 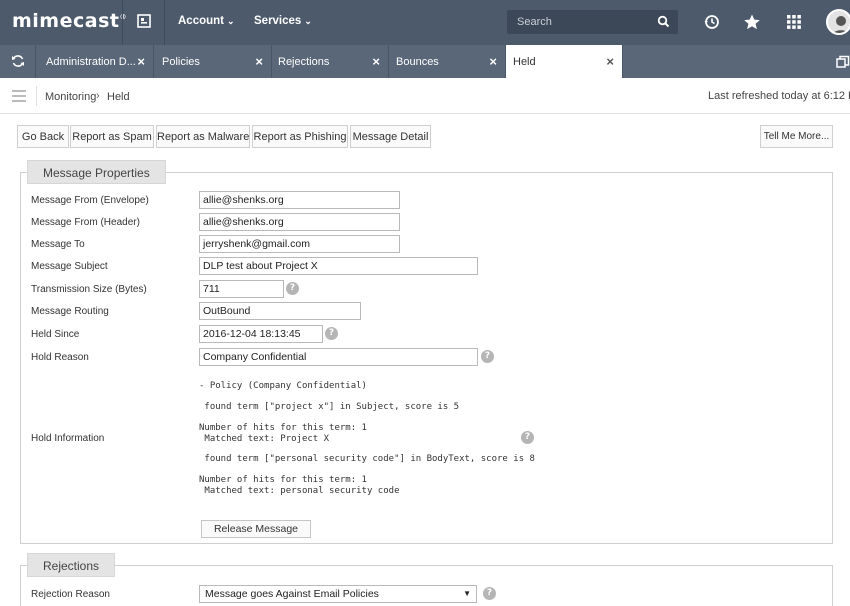 I want to click on message-subject-field: DLP test about Project X, so click(x=338, y=266).